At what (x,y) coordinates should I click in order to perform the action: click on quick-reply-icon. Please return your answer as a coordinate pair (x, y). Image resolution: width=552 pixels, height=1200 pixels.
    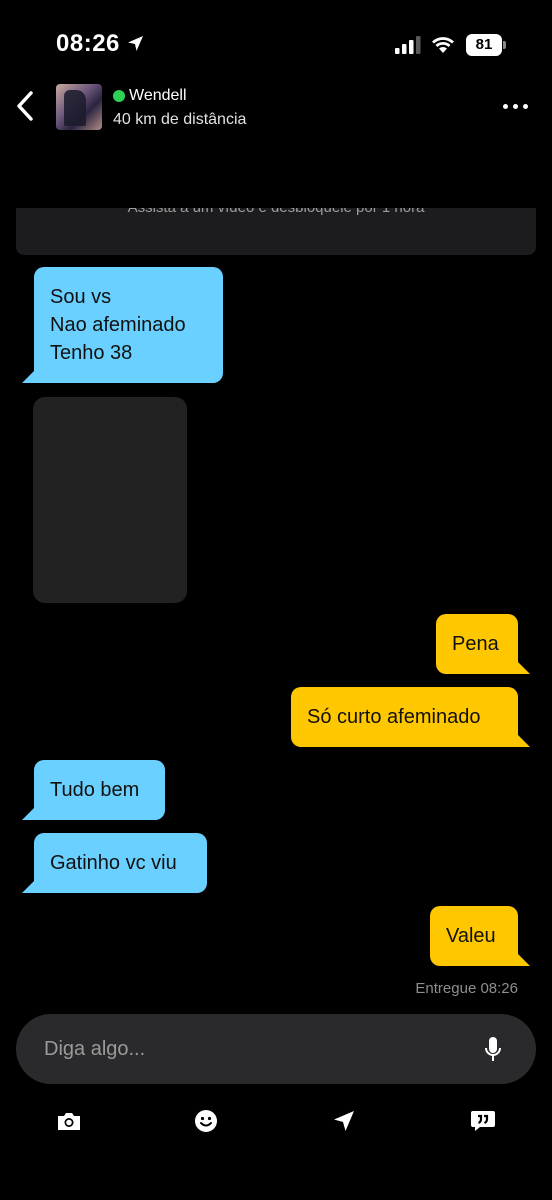
    Looking at the image, I should click on (483, 1121).